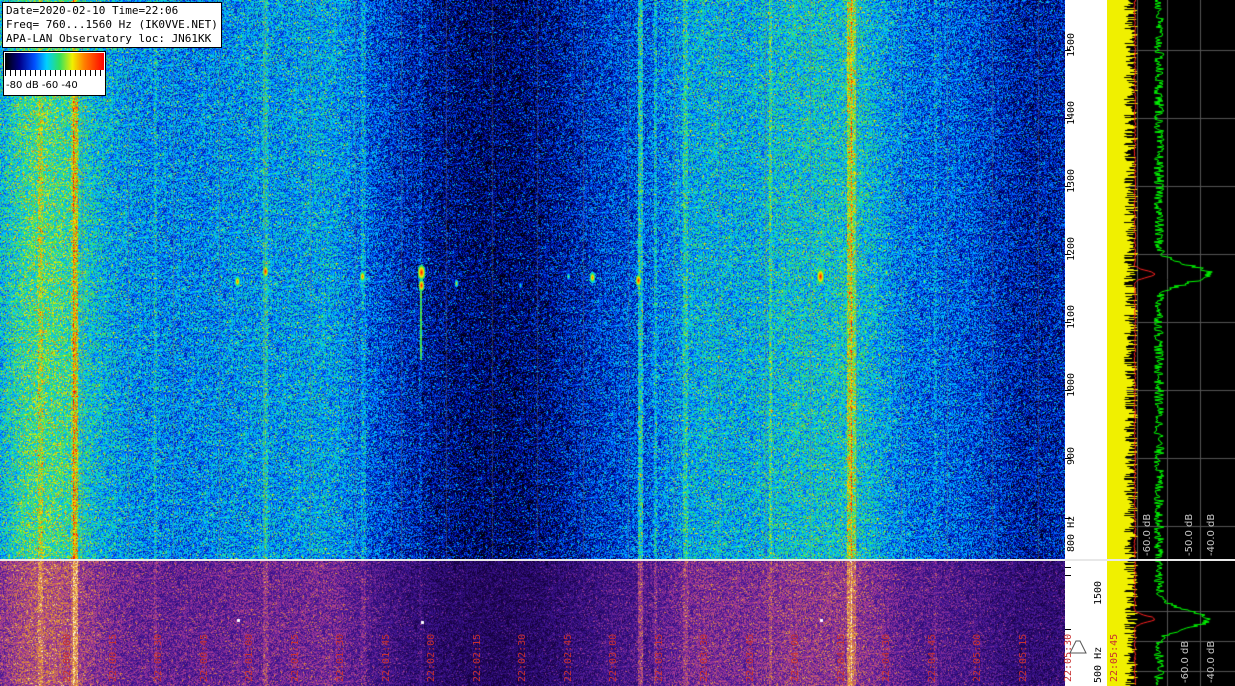  What do you see at coordinates (659, 657) in the screenshot?
I see `time-label: 22:03:15` at bounding box center [659, 657].